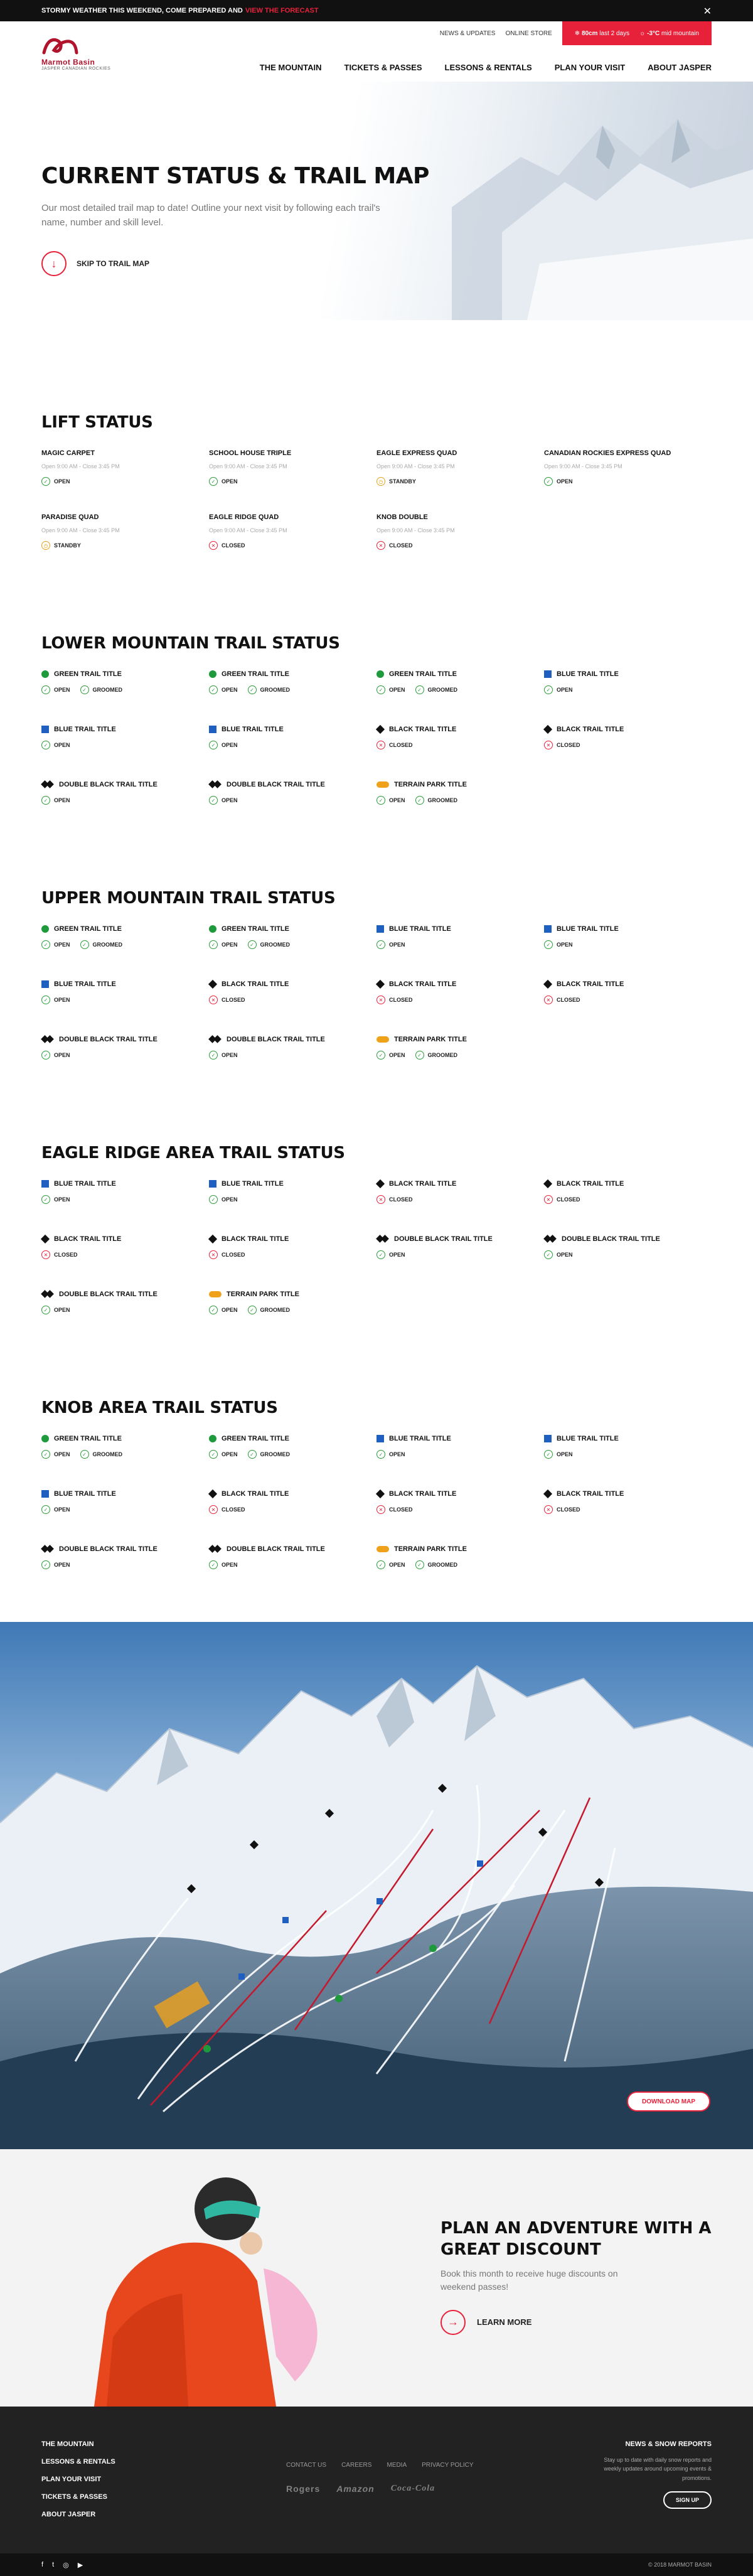 This screenshot has width=753, height=2576. Describe the element at coordinates (488, 67) in the screenshot. I see `nav-lessons-rentals: Lessons & Rentals` at that location.